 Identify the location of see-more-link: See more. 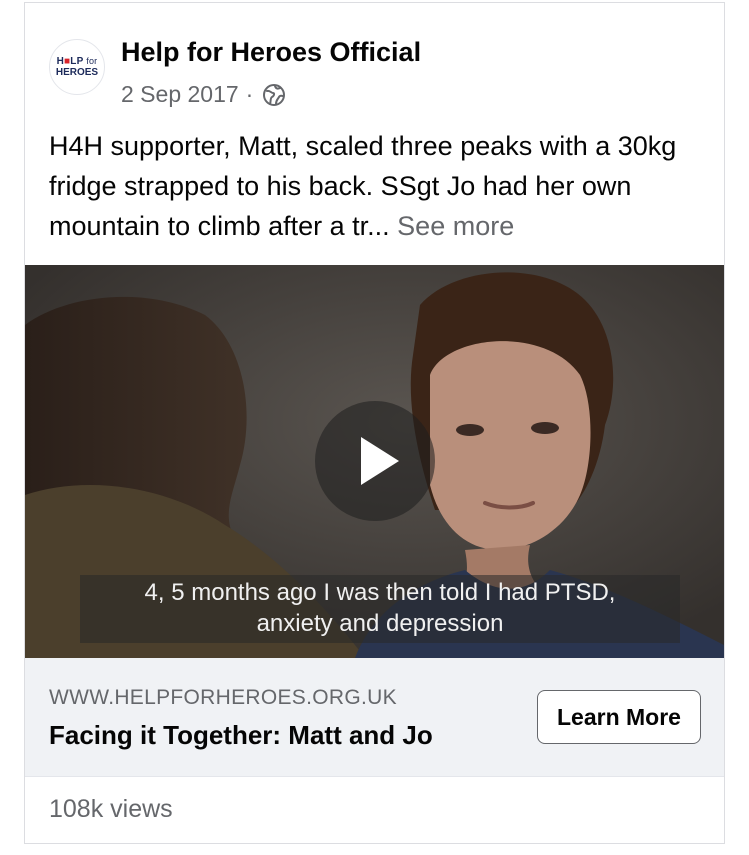
(455, 226).